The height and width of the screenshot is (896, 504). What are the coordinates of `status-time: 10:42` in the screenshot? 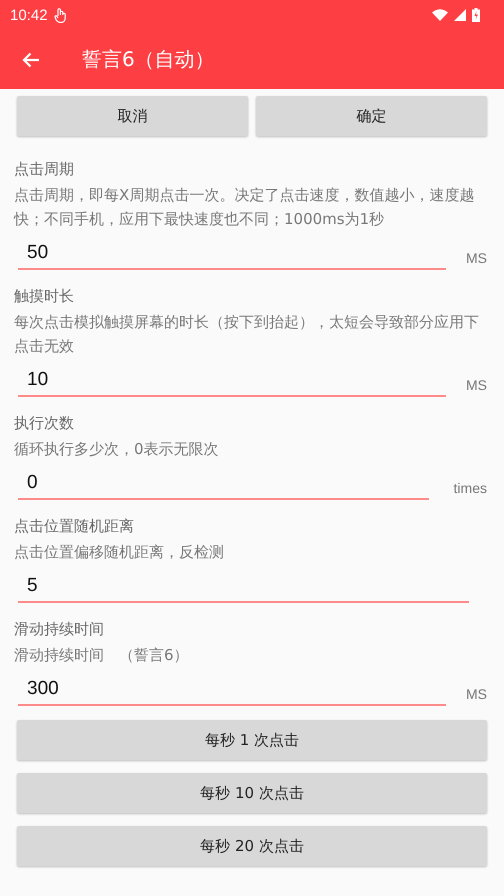 It's located at (29, 15).